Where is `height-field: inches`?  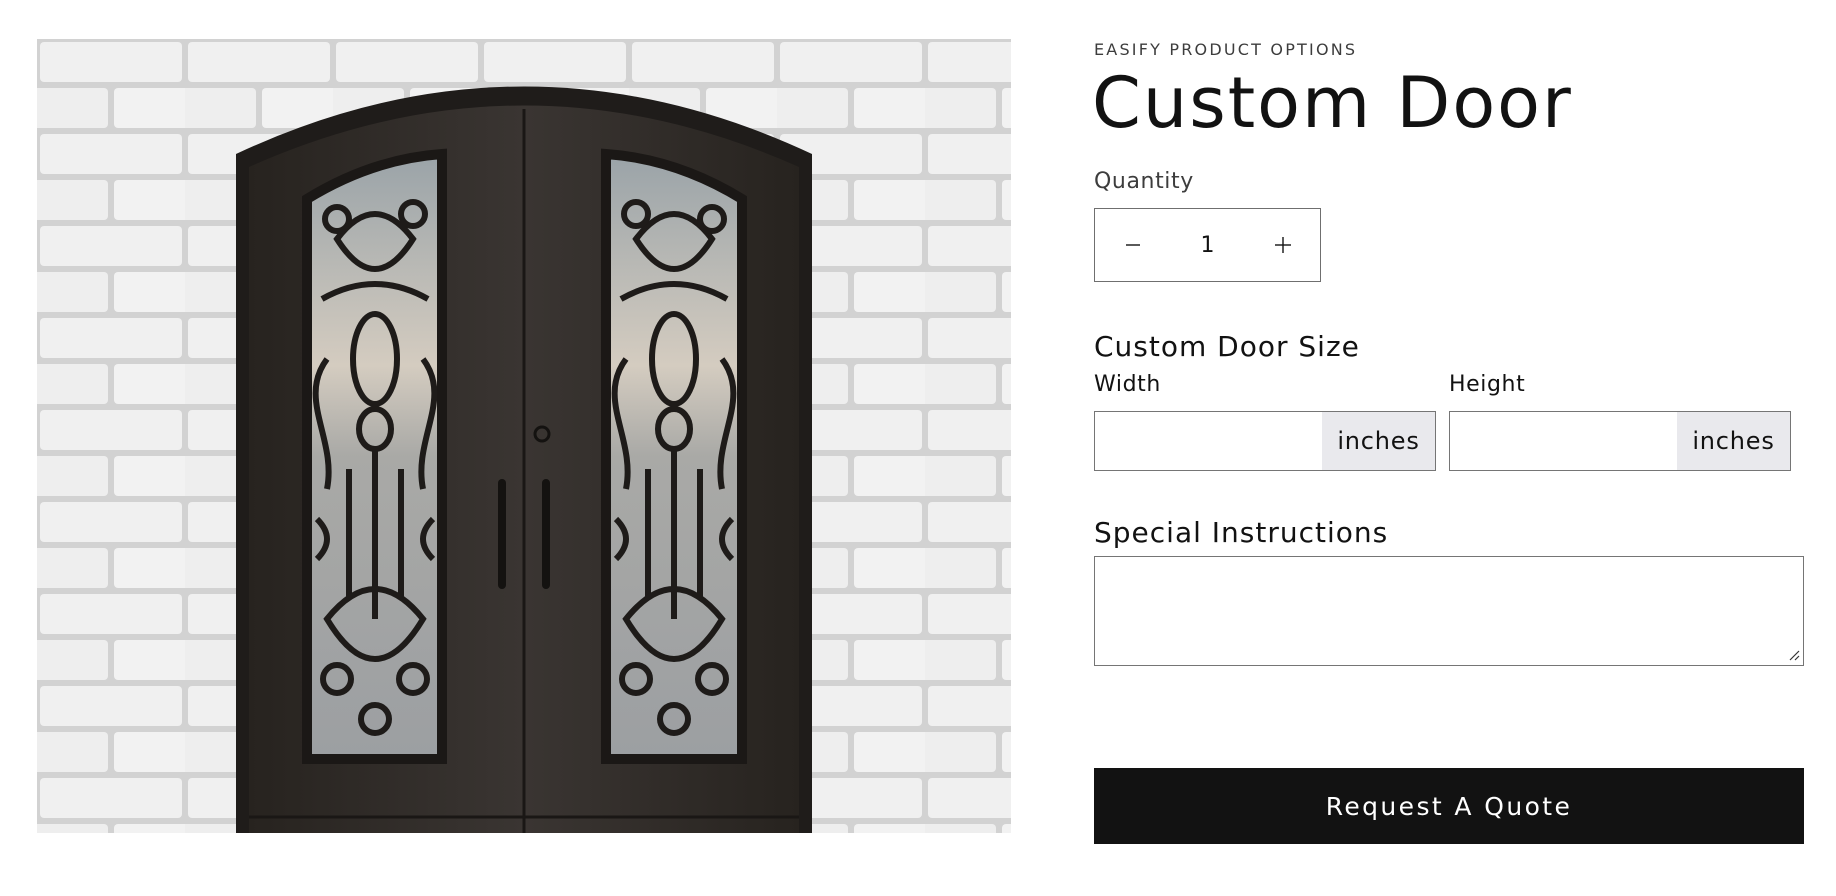 height-field: inches is located at coordinates (1620, 441).